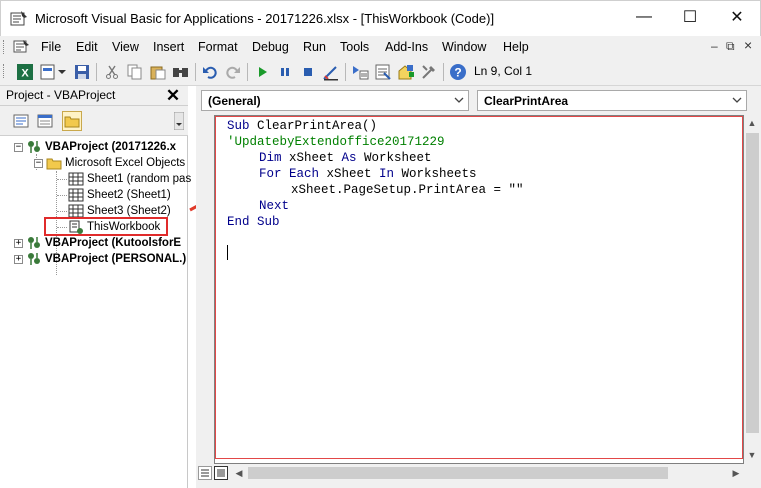 The width and height of the screenshot is (761, 488). What do you see at coordinates (360, 72) in the screenshot?
I see `project-explorer-icon` at bounding box center [360, 72].